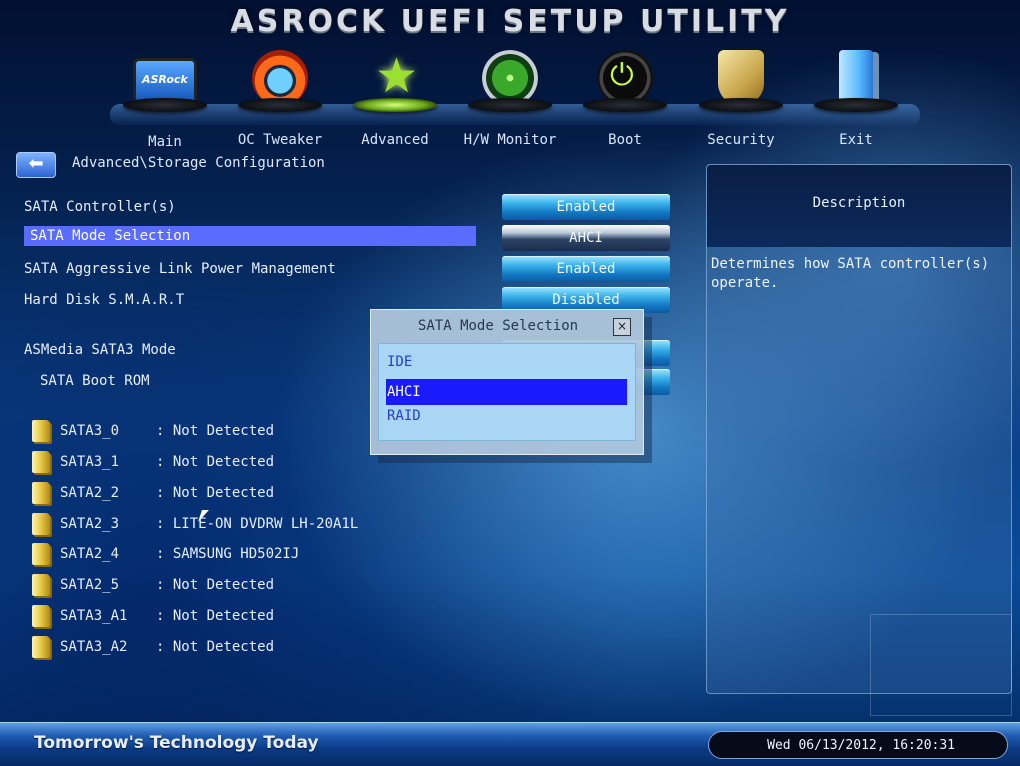 The height and width of the screenshot is (766, 1020). I want to click on close-button: ×, so click(622, 327).